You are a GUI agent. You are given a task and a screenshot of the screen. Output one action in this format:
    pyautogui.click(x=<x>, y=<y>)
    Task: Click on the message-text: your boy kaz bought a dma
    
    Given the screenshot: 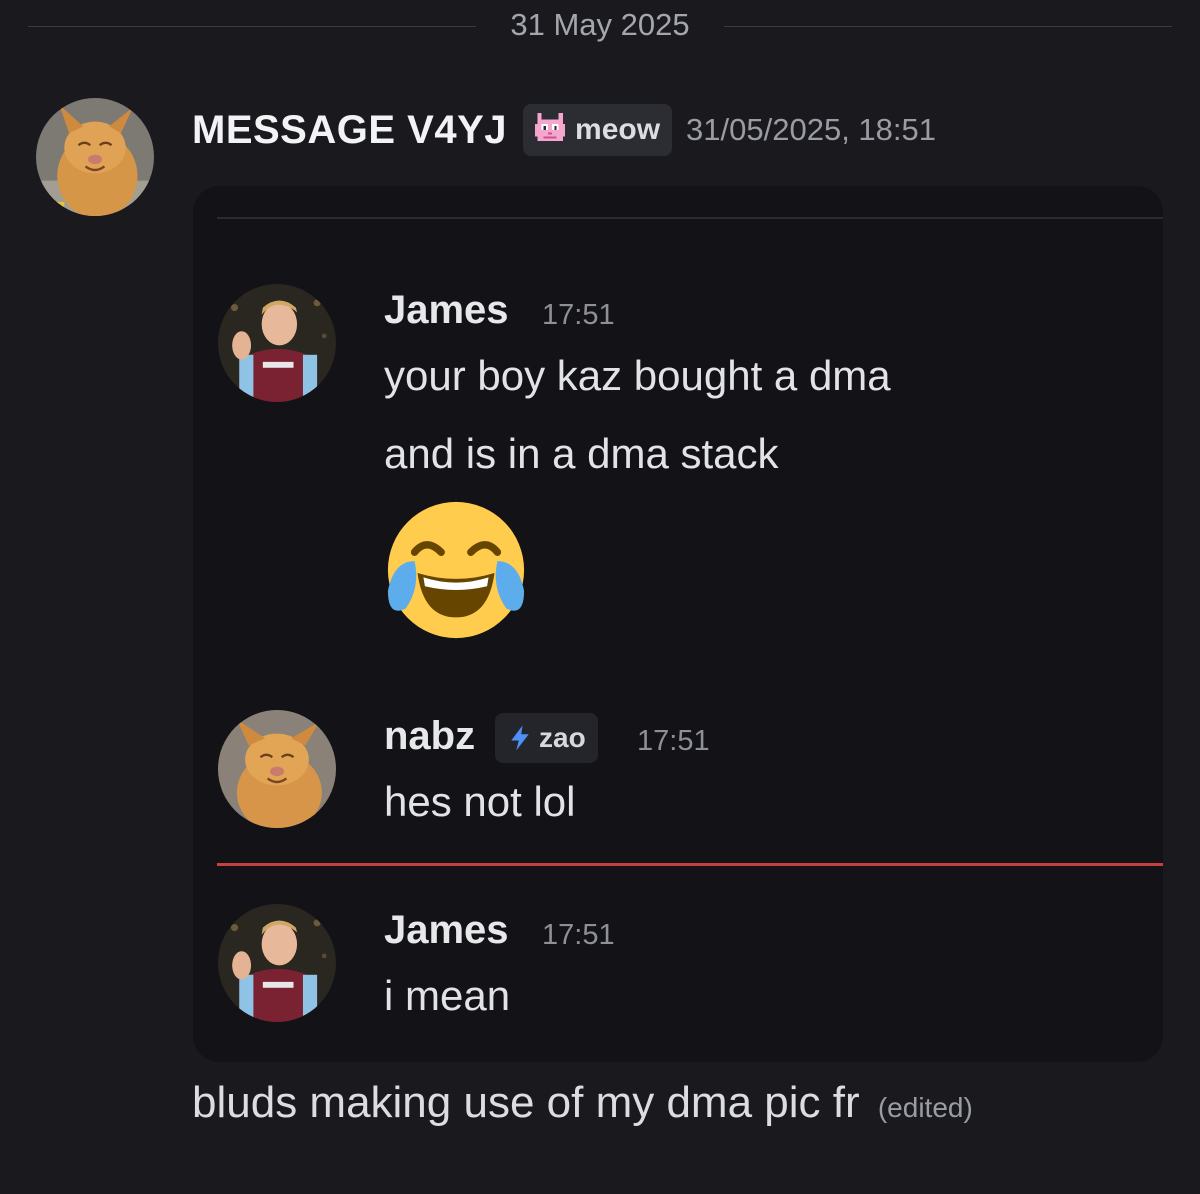 What is the action you would take?
    pyautogui.click(x=637, y=375)
    